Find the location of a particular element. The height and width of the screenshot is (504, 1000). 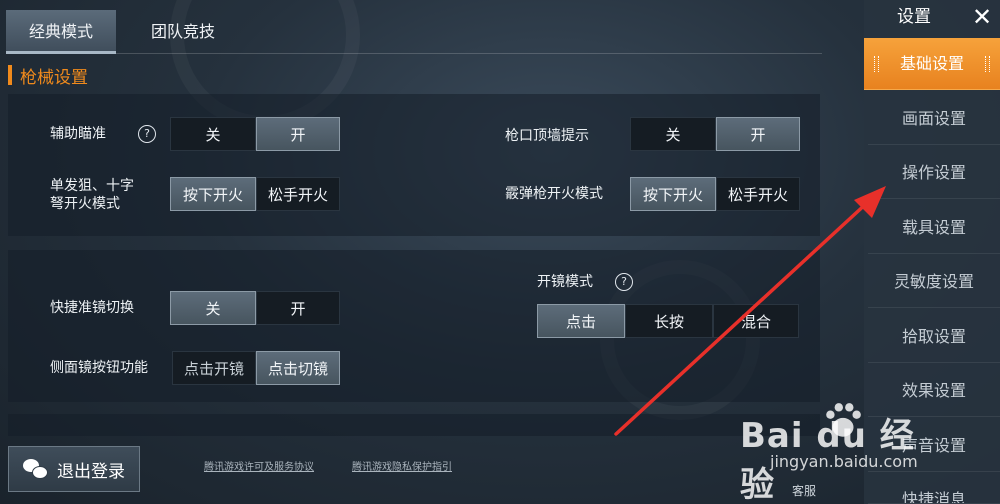

section-title-bar is located at coordinates (10, 75).